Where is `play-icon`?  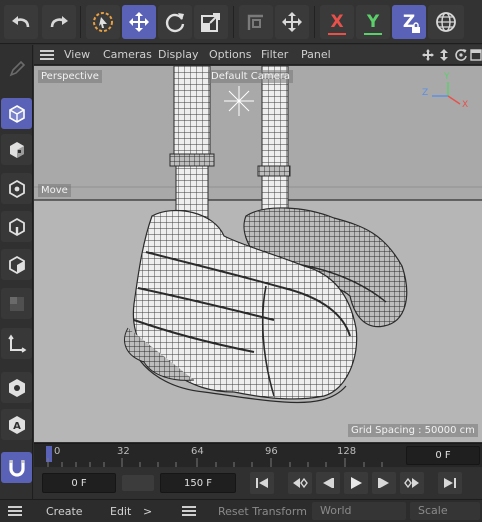
play-icon is located at coordinates (356, 483).